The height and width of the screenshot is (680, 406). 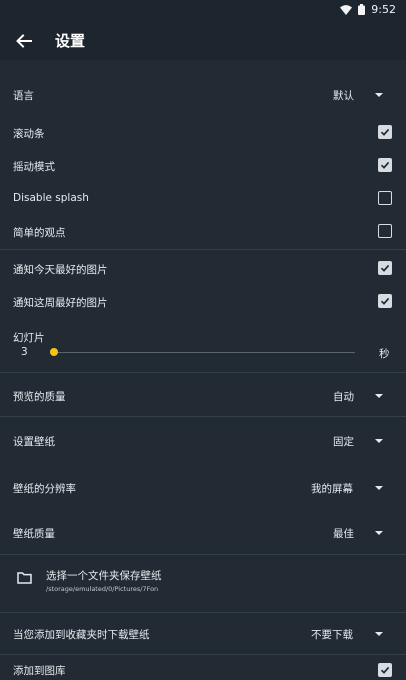 I want to click on save-folder-label: 选择一个文件夹保存壁纸, so click(x=104, y=576).